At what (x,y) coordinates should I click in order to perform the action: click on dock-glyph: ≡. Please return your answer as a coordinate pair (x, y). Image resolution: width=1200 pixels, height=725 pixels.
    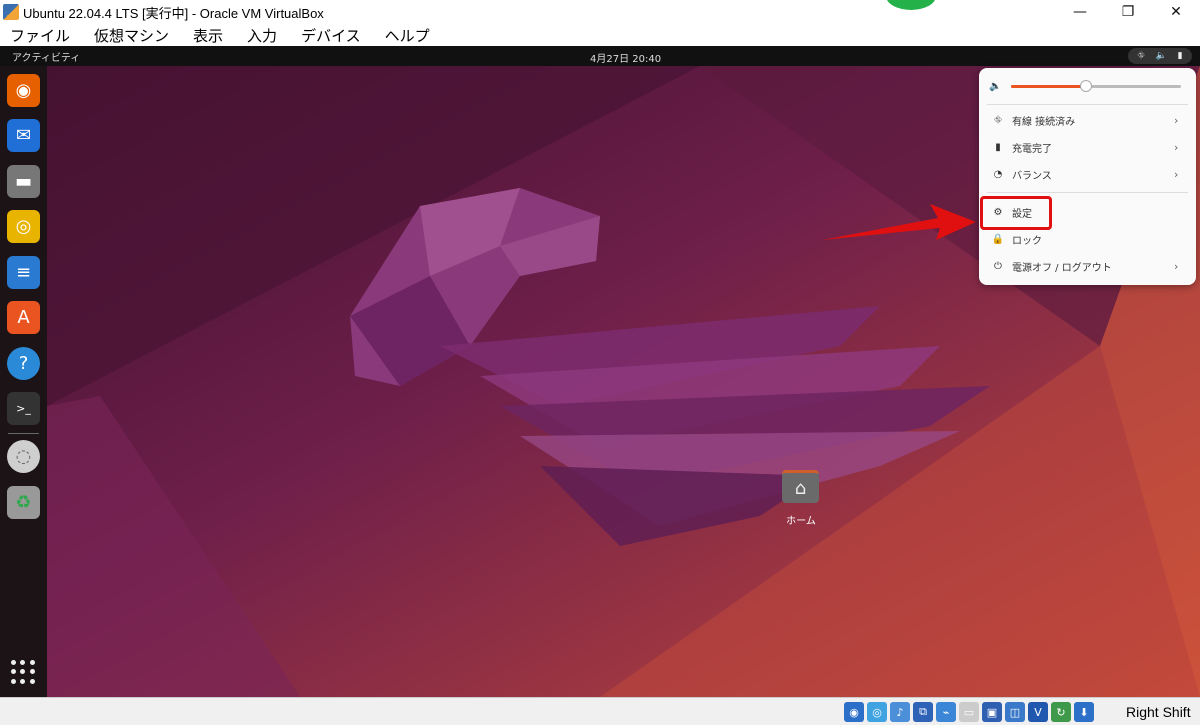
    Looking at the image, I should click on (23, 272).